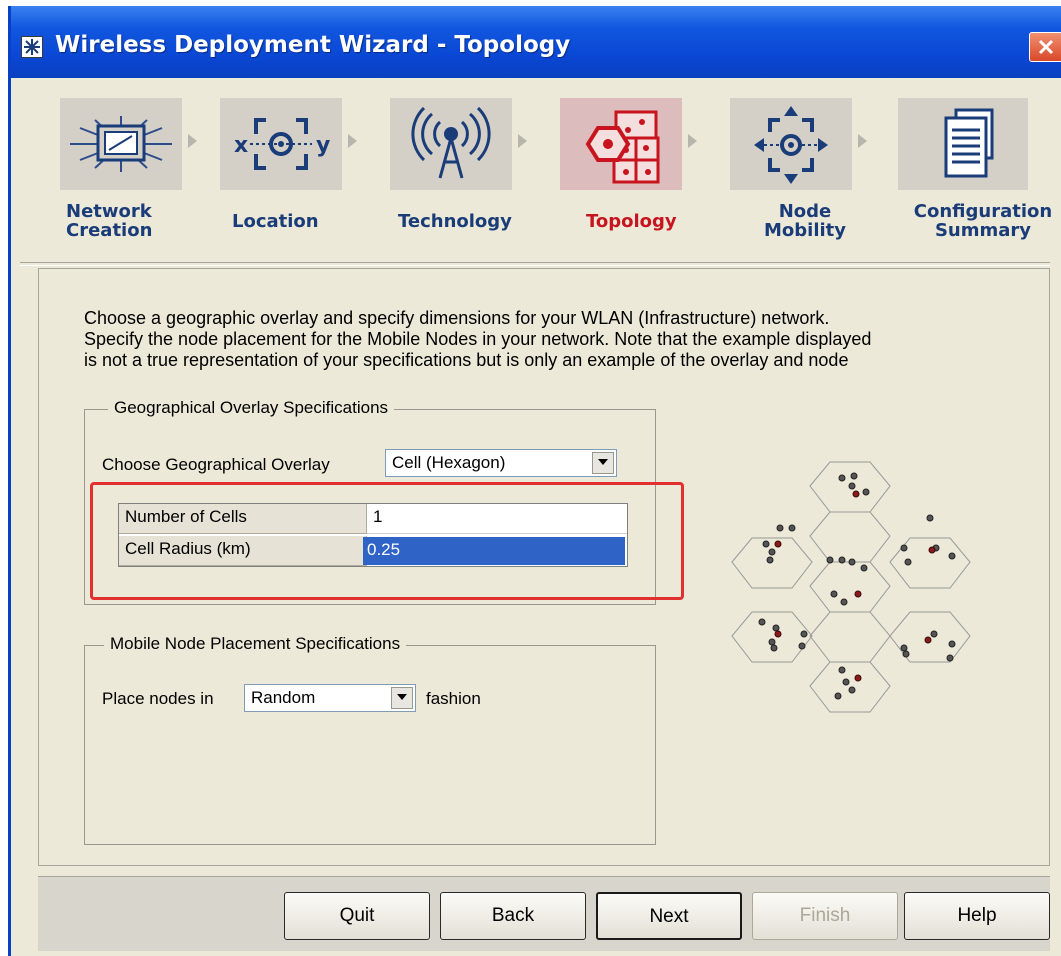  I want to click on location-icon: x y, so click(281, 144).